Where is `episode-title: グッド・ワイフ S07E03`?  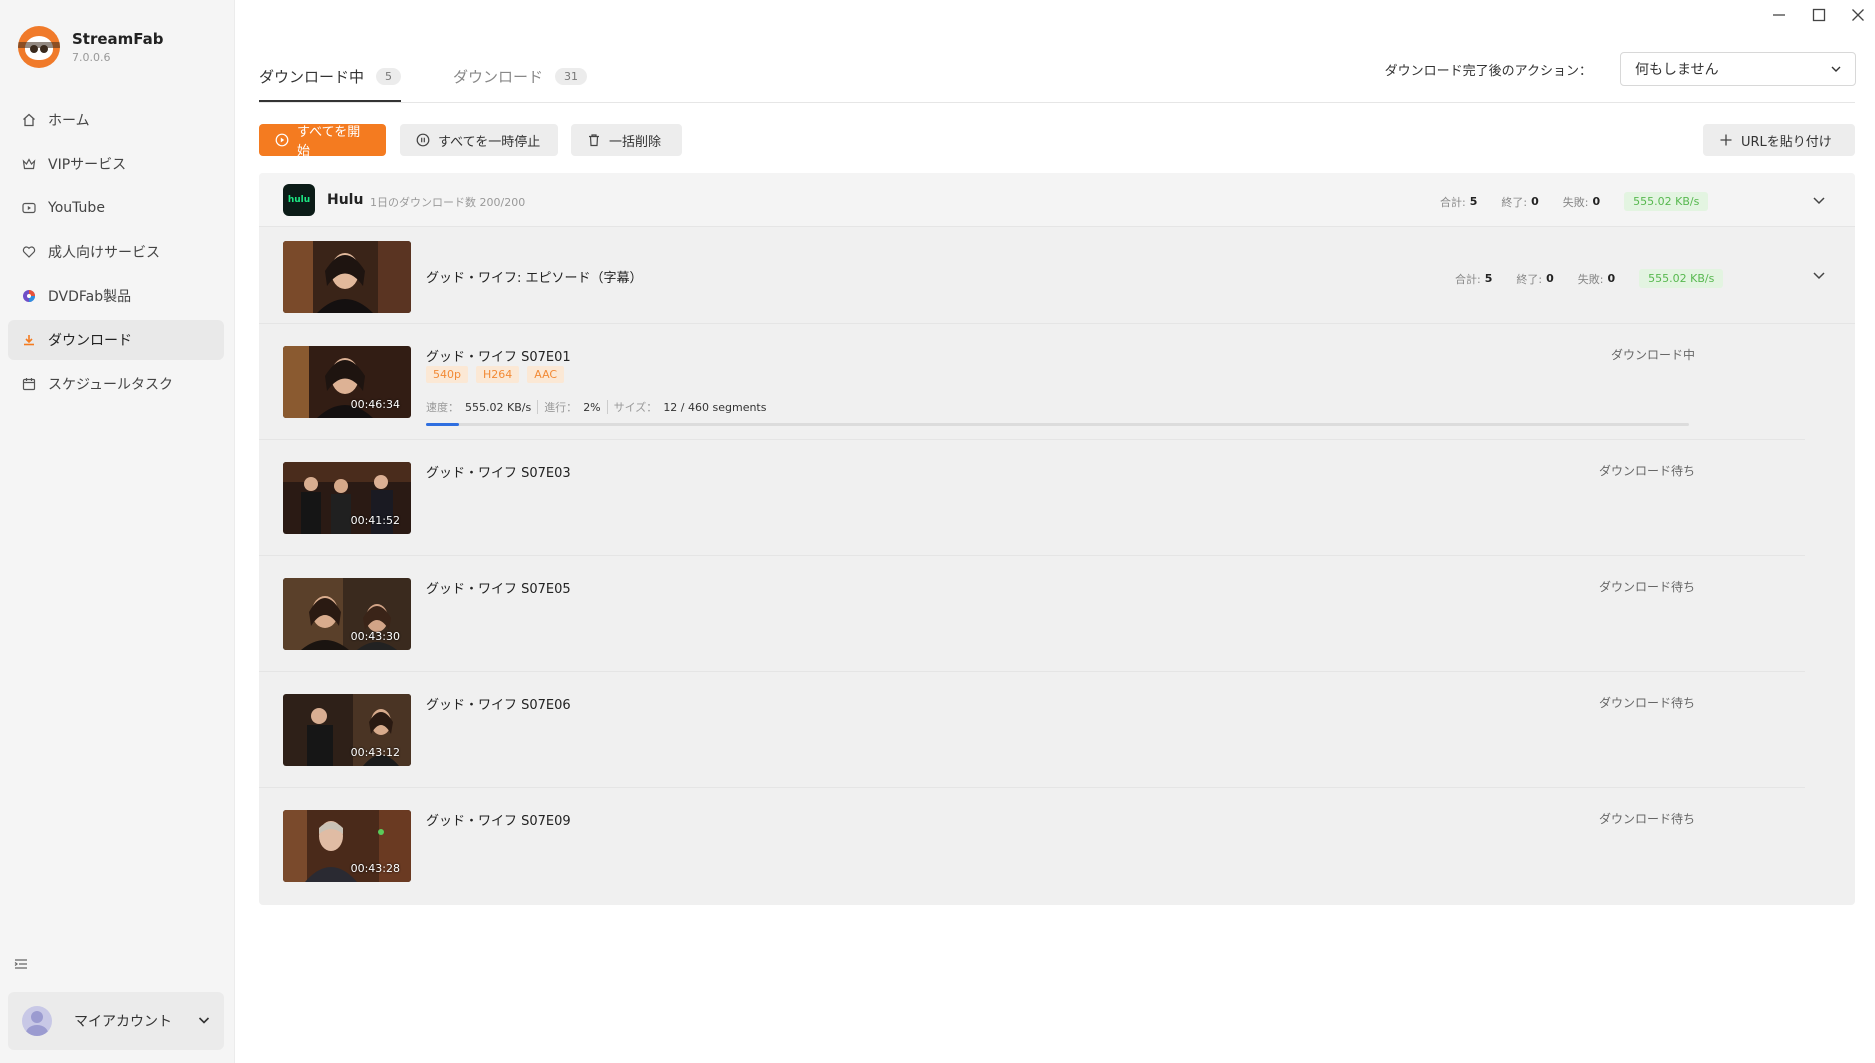
episode-title: グッド・ワイフ S07E03 is located at coordinates (498, 473).